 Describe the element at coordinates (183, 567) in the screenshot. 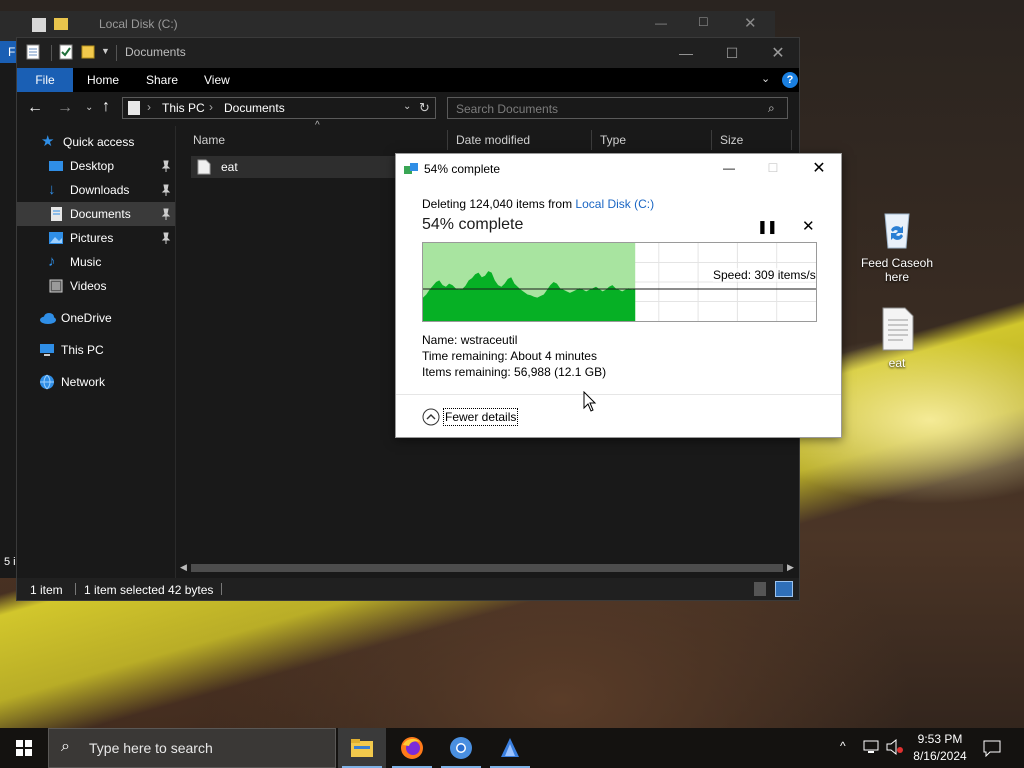

I see `scroll-left-icon: ◀` at that location.